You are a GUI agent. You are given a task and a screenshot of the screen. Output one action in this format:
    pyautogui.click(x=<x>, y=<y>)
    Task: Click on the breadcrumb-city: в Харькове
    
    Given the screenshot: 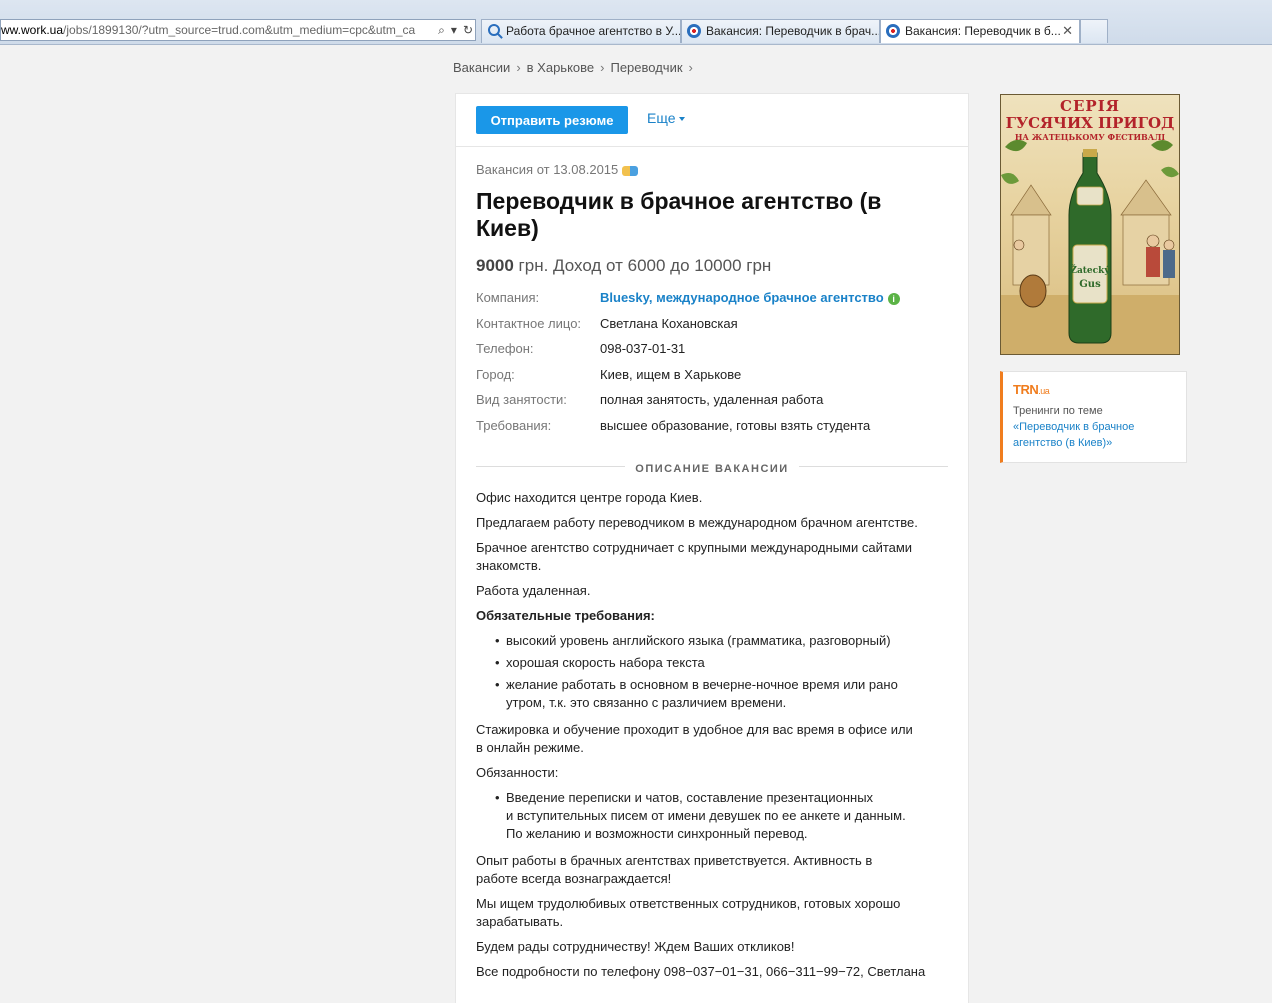 What is the action you would take?
    pyautogui.click(x=560, y=67)
    